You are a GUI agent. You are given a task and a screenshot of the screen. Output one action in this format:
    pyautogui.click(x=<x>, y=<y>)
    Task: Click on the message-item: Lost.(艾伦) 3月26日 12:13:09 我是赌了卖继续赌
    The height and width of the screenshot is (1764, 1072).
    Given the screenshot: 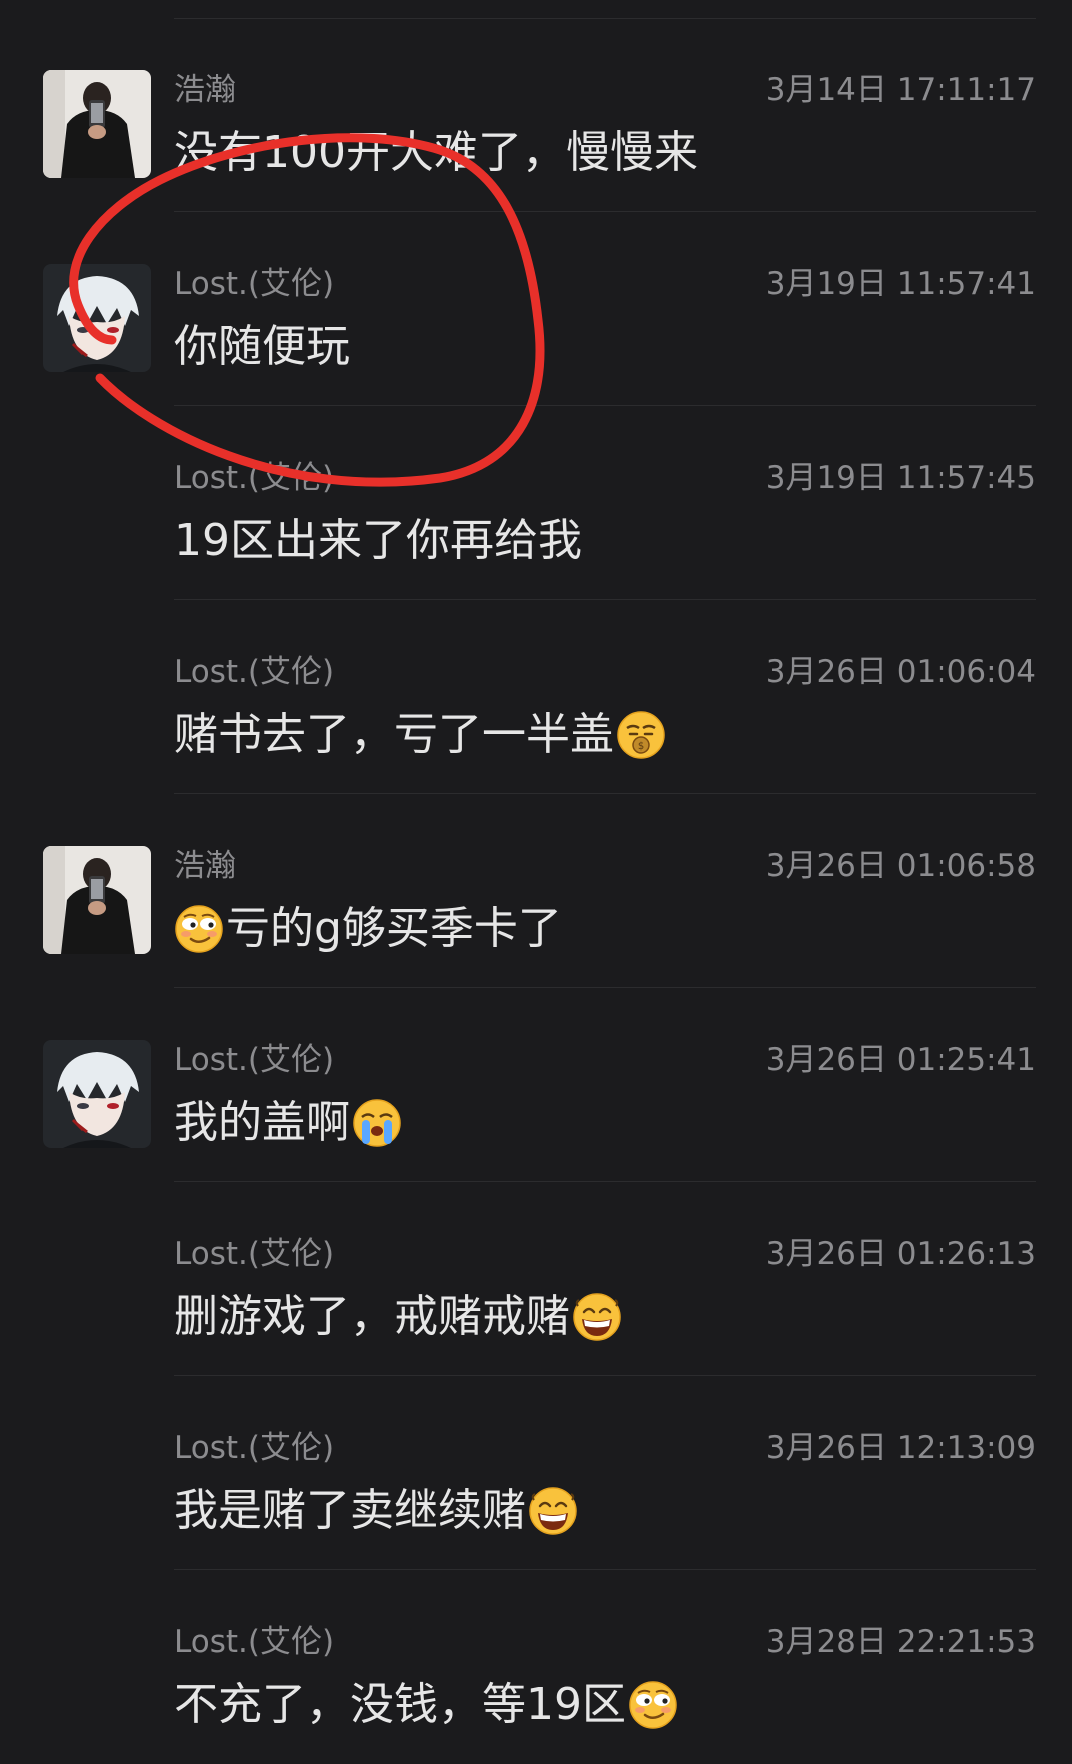 What is the action you would take?
    pyautogui.click(x=536, y=1473)
    